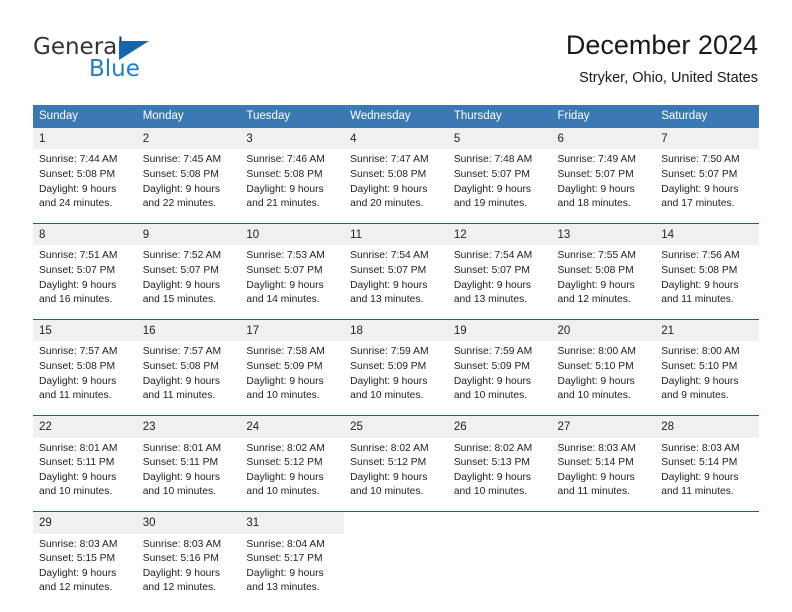  I want to click on day-number: 31, so click(292, 522).